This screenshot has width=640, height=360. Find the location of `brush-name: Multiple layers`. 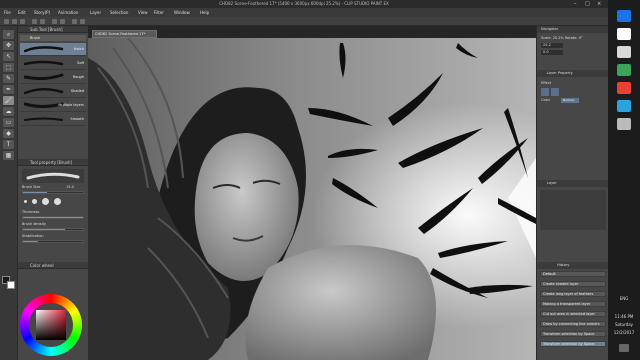

brush-name: Multiple layers is located at coordinates (71, 105).